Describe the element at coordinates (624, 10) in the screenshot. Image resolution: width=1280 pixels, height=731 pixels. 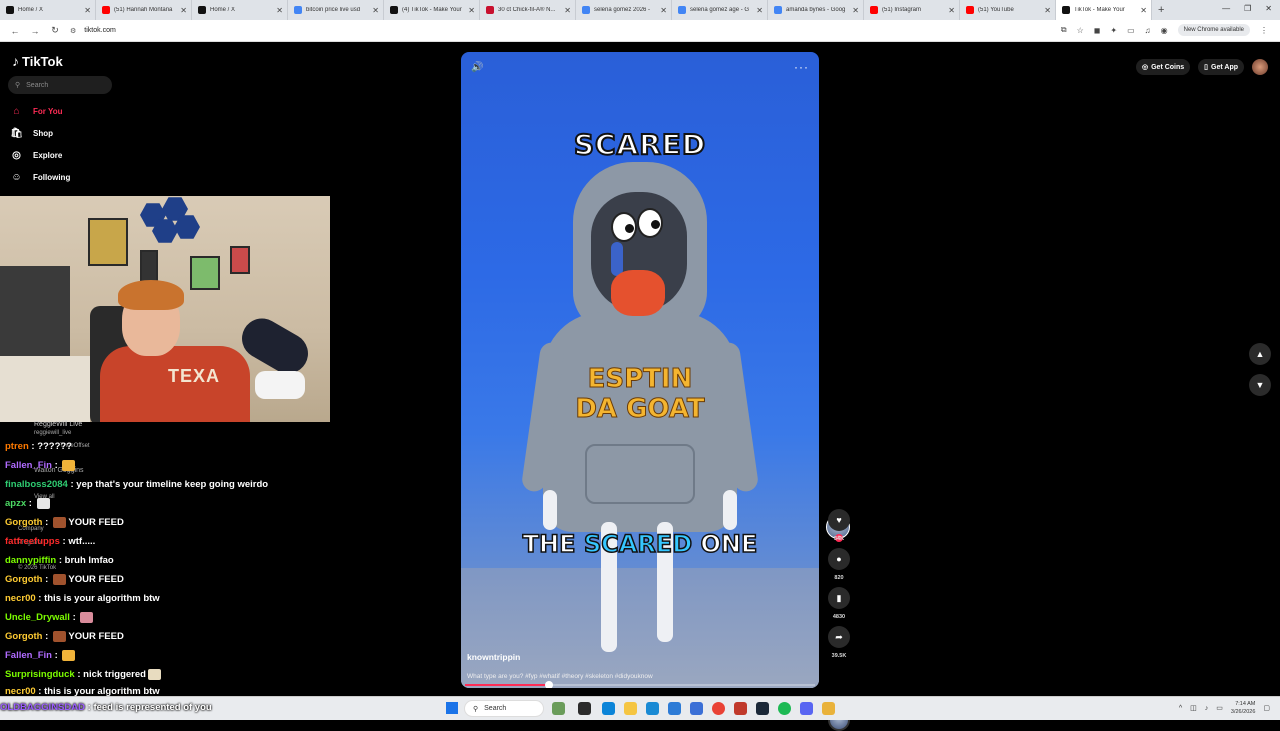
I see `browser-tab: selena gomez 2026 - ✕` at that location.